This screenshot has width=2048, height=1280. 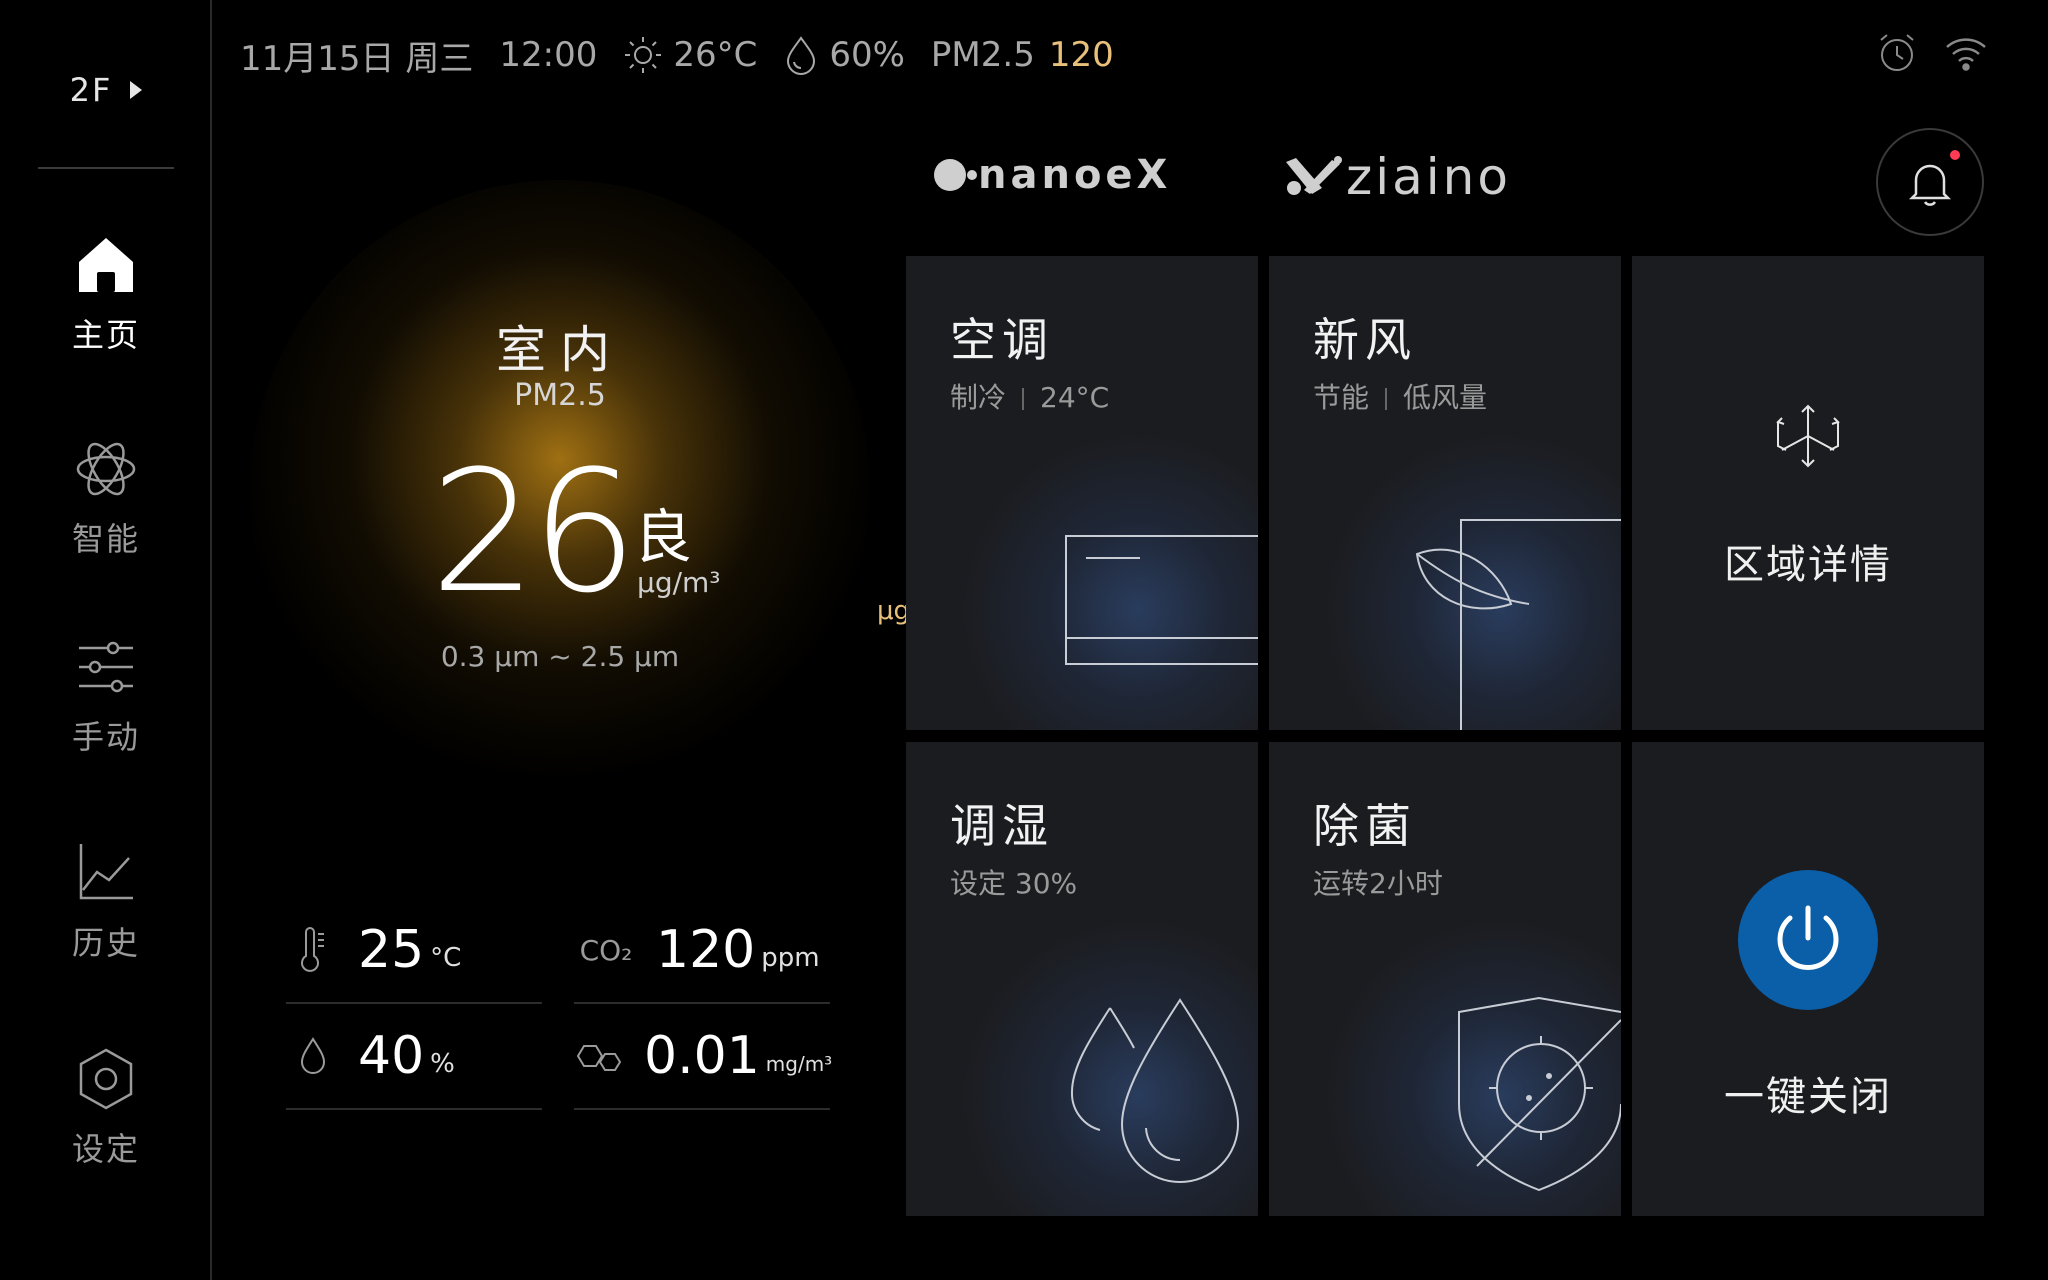 What do you see at coordinates (1445, 979) in the screenshot?
I see `tile-sterilize: 除菌 运转2小时` at bounding box center [1445, 979].